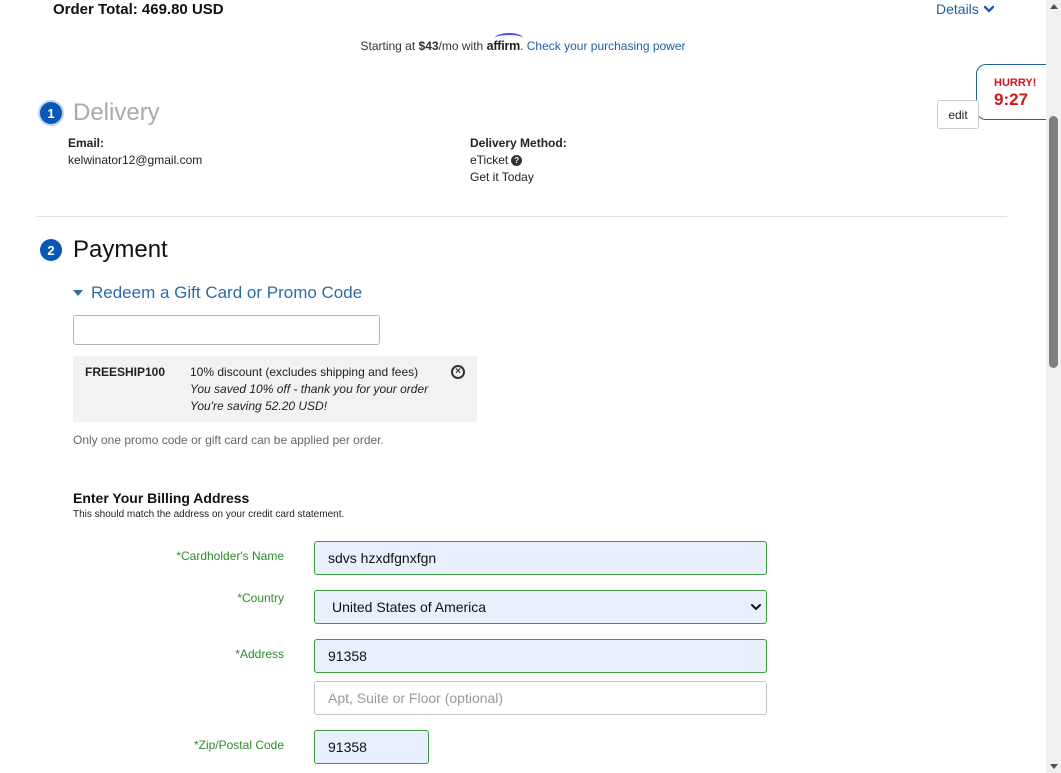 This screenshot has height=773, width=1061. Describe the element at coordinates (502, 177) in the screenshot. I see `delivery-method-note: Get it Today` at that location.